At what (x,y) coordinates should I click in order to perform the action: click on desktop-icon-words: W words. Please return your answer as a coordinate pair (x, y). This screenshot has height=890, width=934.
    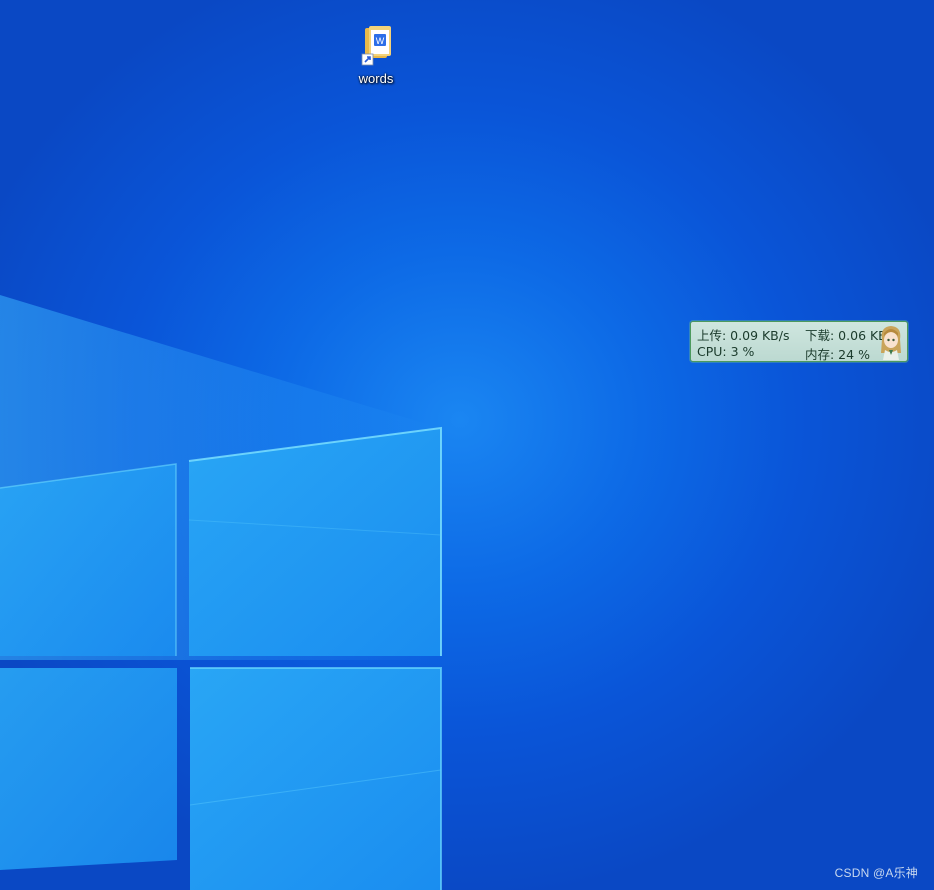
    Looking at the image, I should click on (376, 59).